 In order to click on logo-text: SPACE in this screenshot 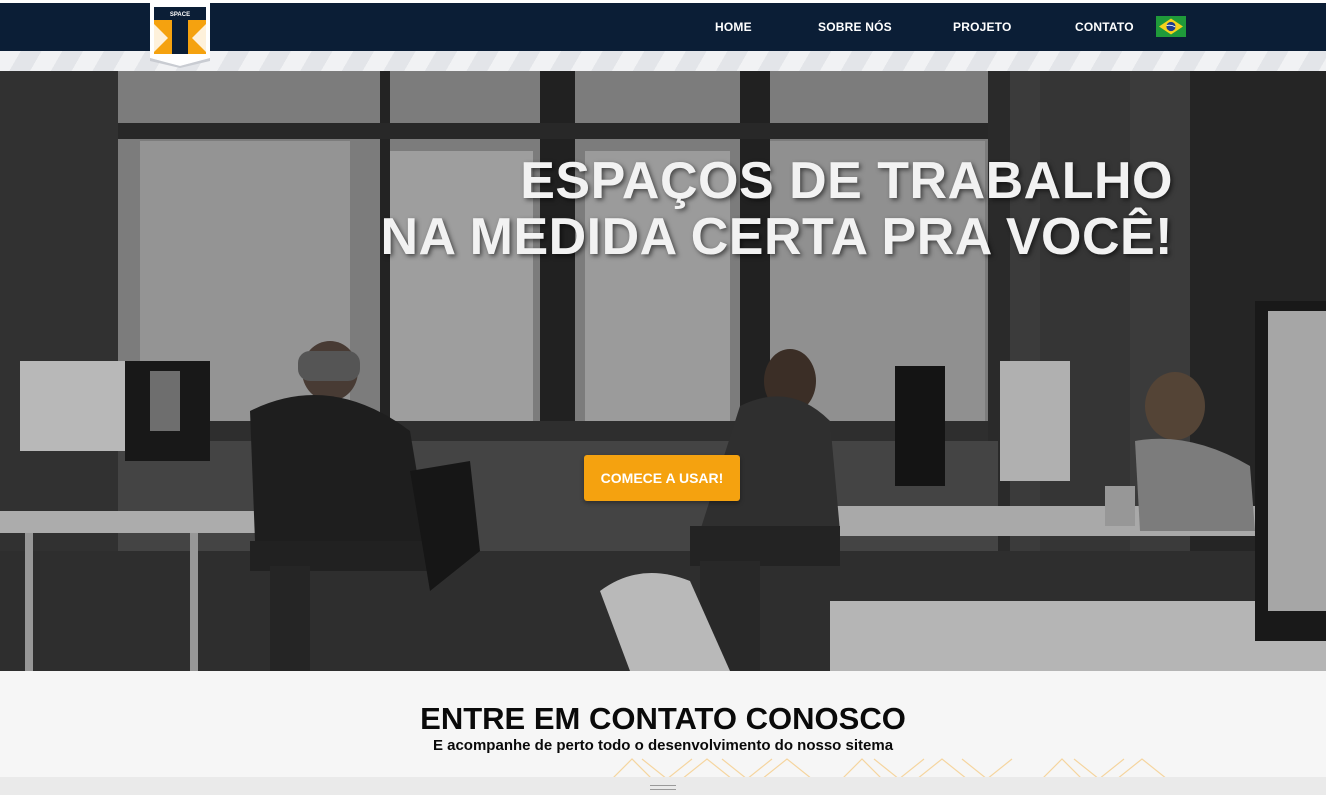, I will do `click(180, 15)`.